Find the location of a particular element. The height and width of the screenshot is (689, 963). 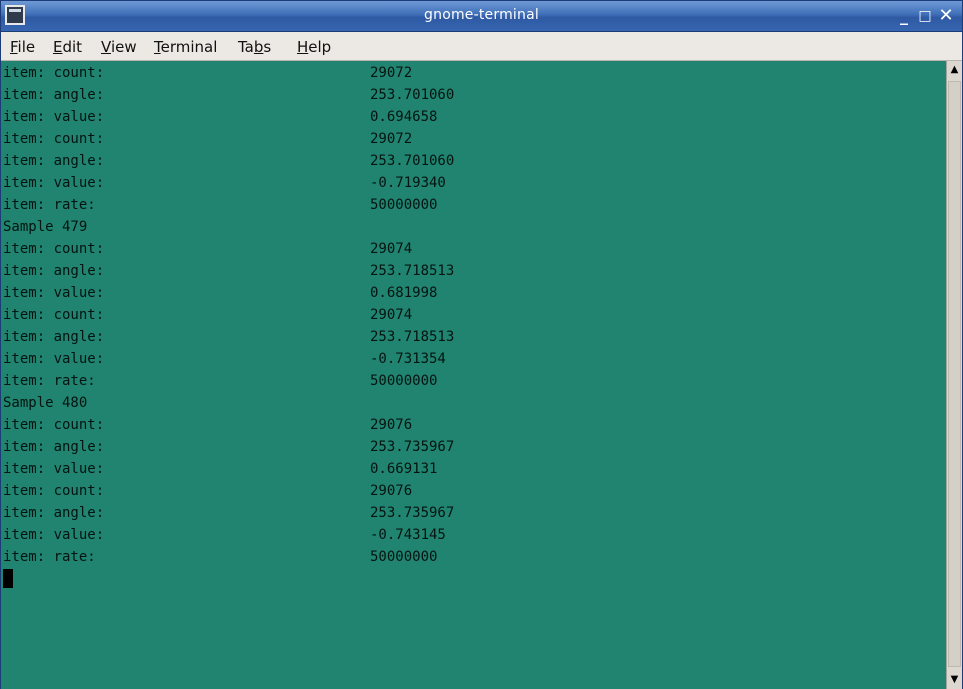

maximize-button: □ is located at coordinates (925, 16).